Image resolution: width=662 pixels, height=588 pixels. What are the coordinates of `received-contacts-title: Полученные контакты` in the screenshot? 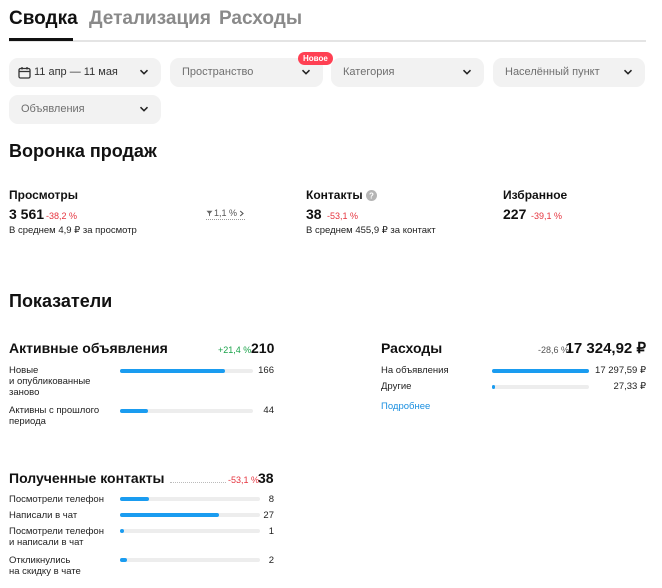 It's located at (87, 478).